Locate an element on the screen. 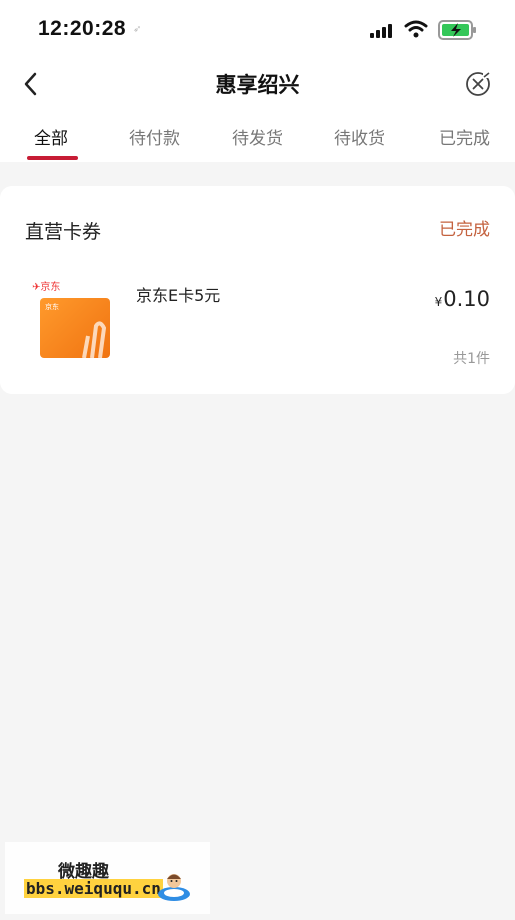  order-tabs: 全部 待付款 待发货 待收货 已完成 is located at coordinates (257, 138).